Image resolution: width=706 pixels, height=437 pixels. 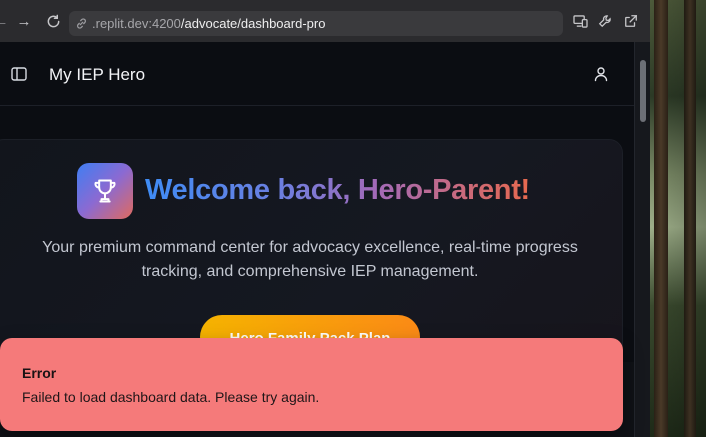 What do you see at coordinates (337, 190) in the screenshot?
I see `welcome-heading: Welcome back, Hero-Parent!` at bounding box center [337, 190].